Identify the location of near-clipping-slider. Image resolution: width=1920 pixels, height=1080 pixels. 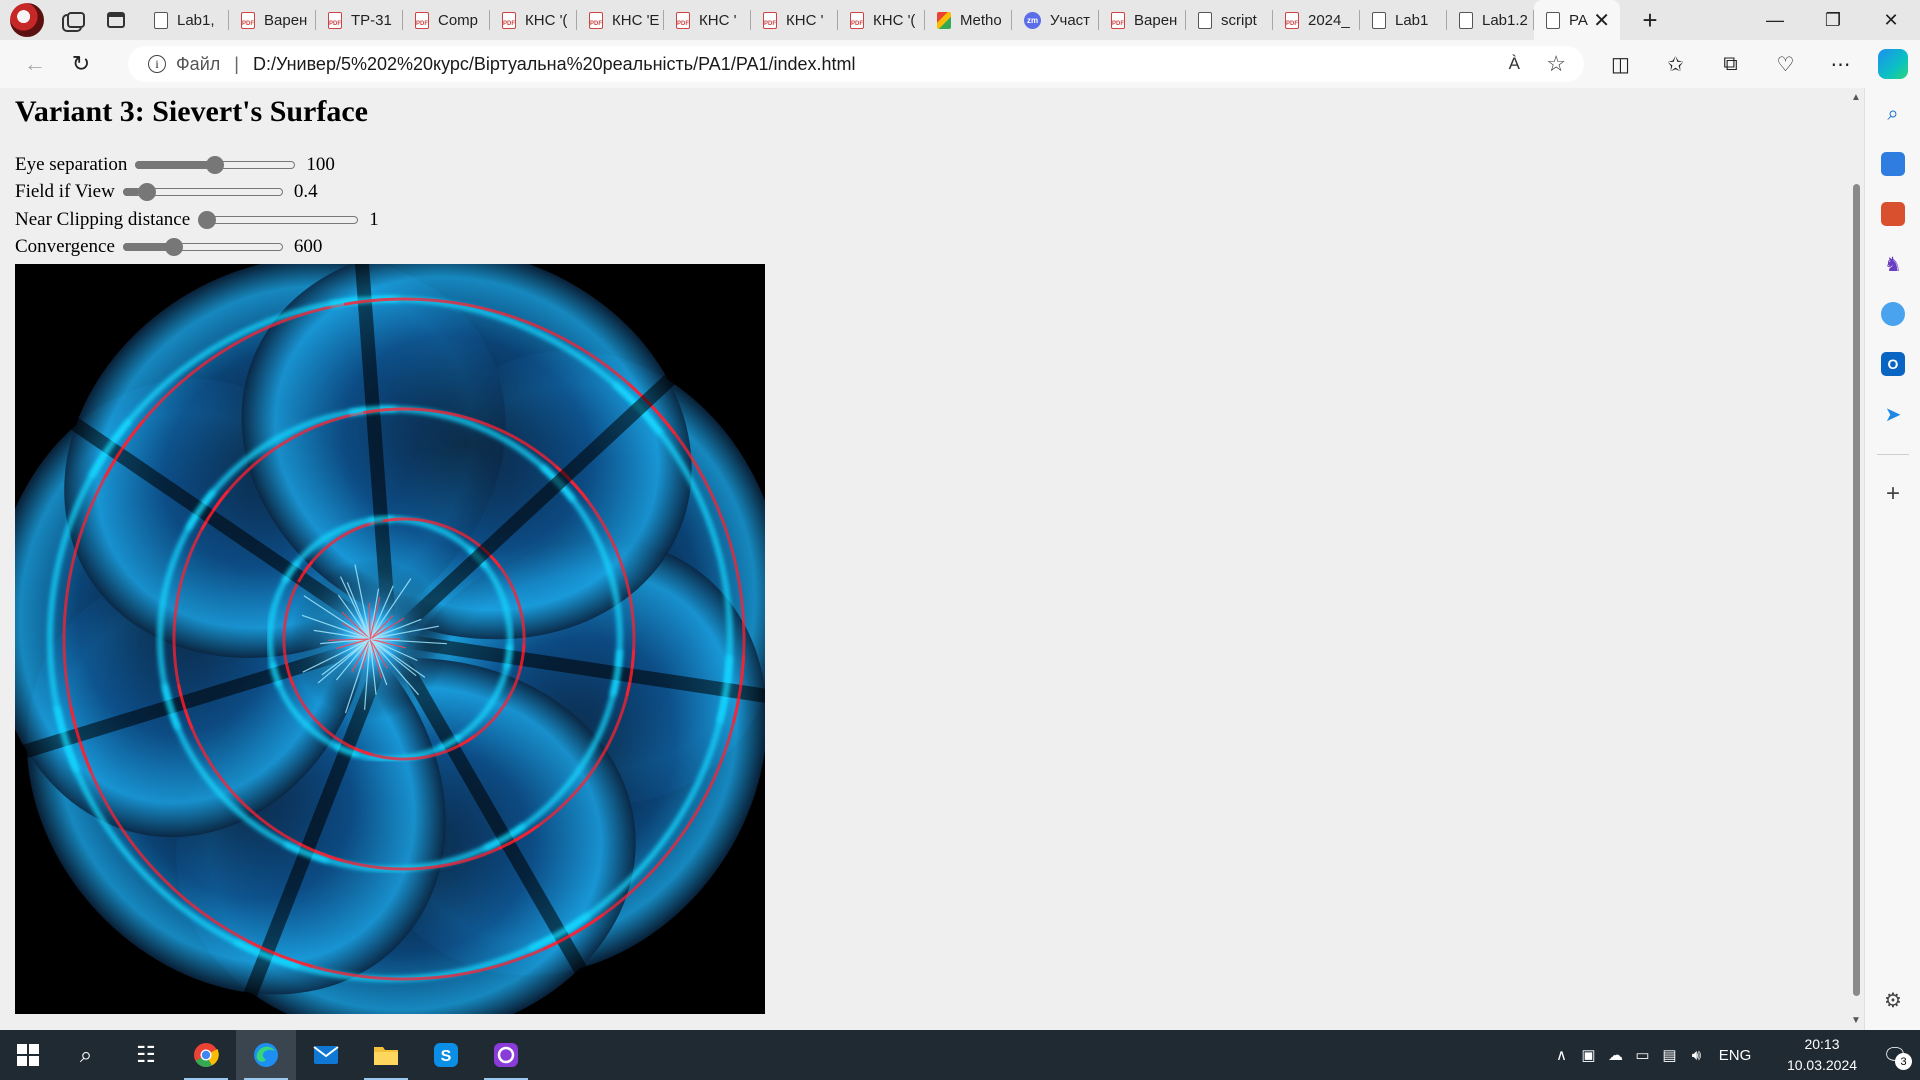
(278, 220).